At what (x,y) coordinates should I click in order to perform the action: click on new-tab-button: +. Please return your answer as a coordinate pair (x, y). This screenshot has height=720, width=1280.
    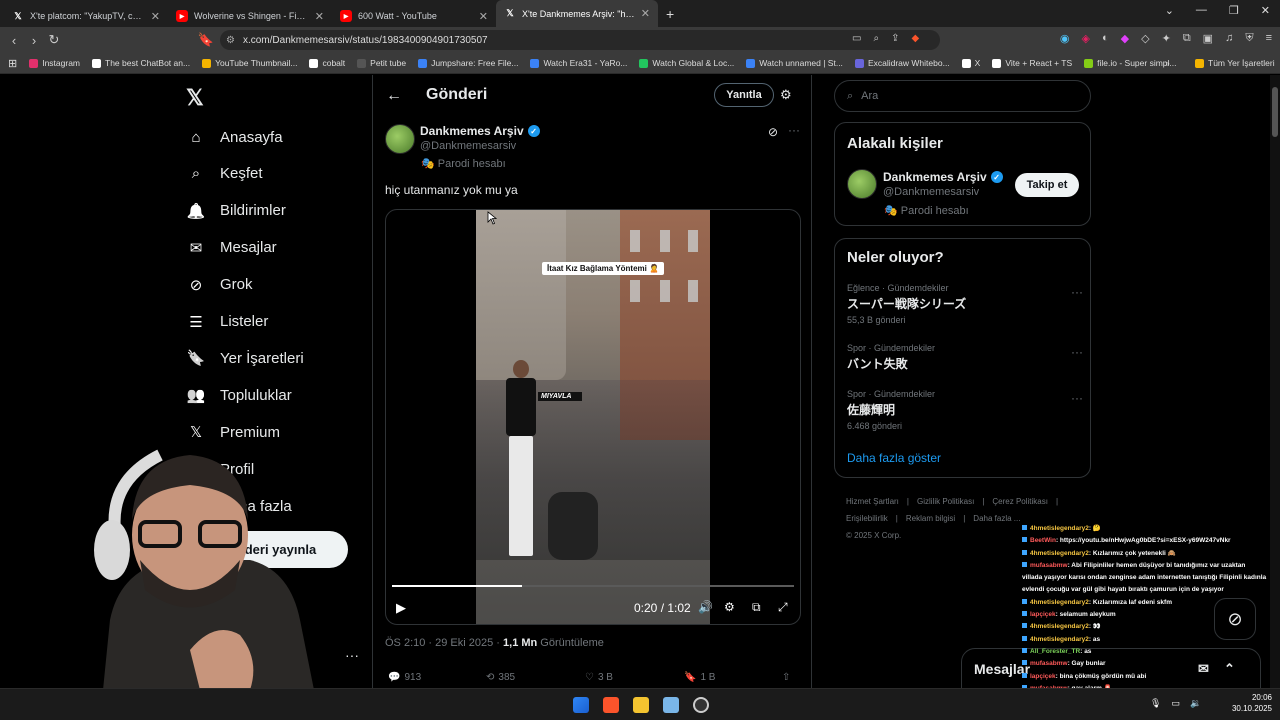
    Looking at the image, I should click on (670, 14).